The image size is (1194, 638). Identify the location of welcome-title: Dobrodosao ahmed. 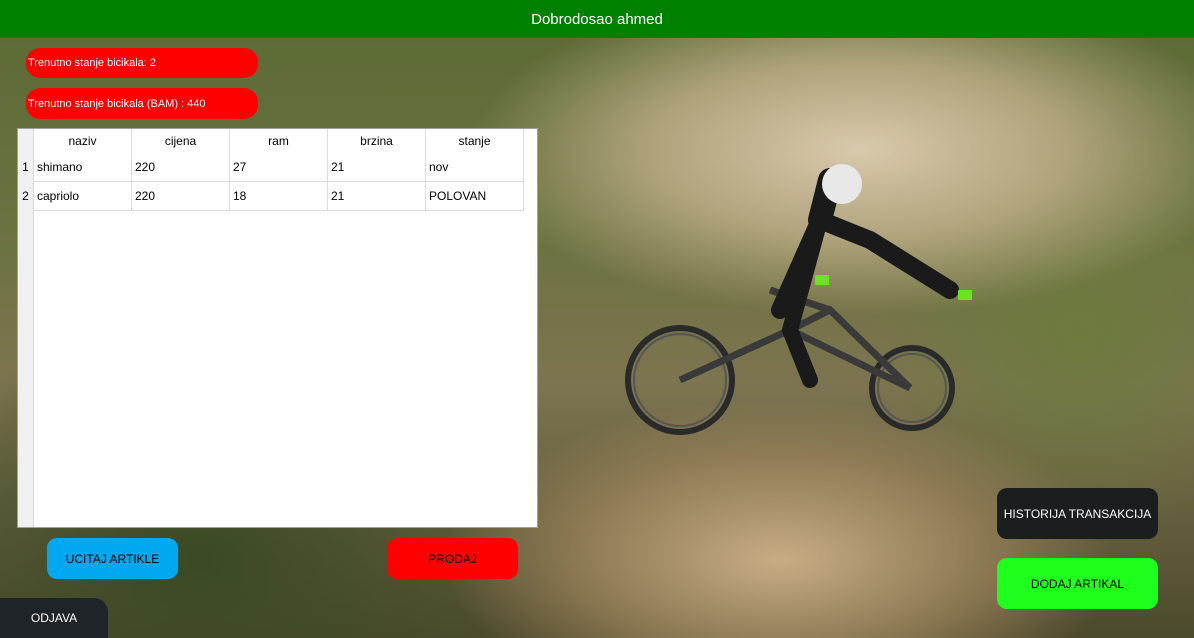
(597, 19).